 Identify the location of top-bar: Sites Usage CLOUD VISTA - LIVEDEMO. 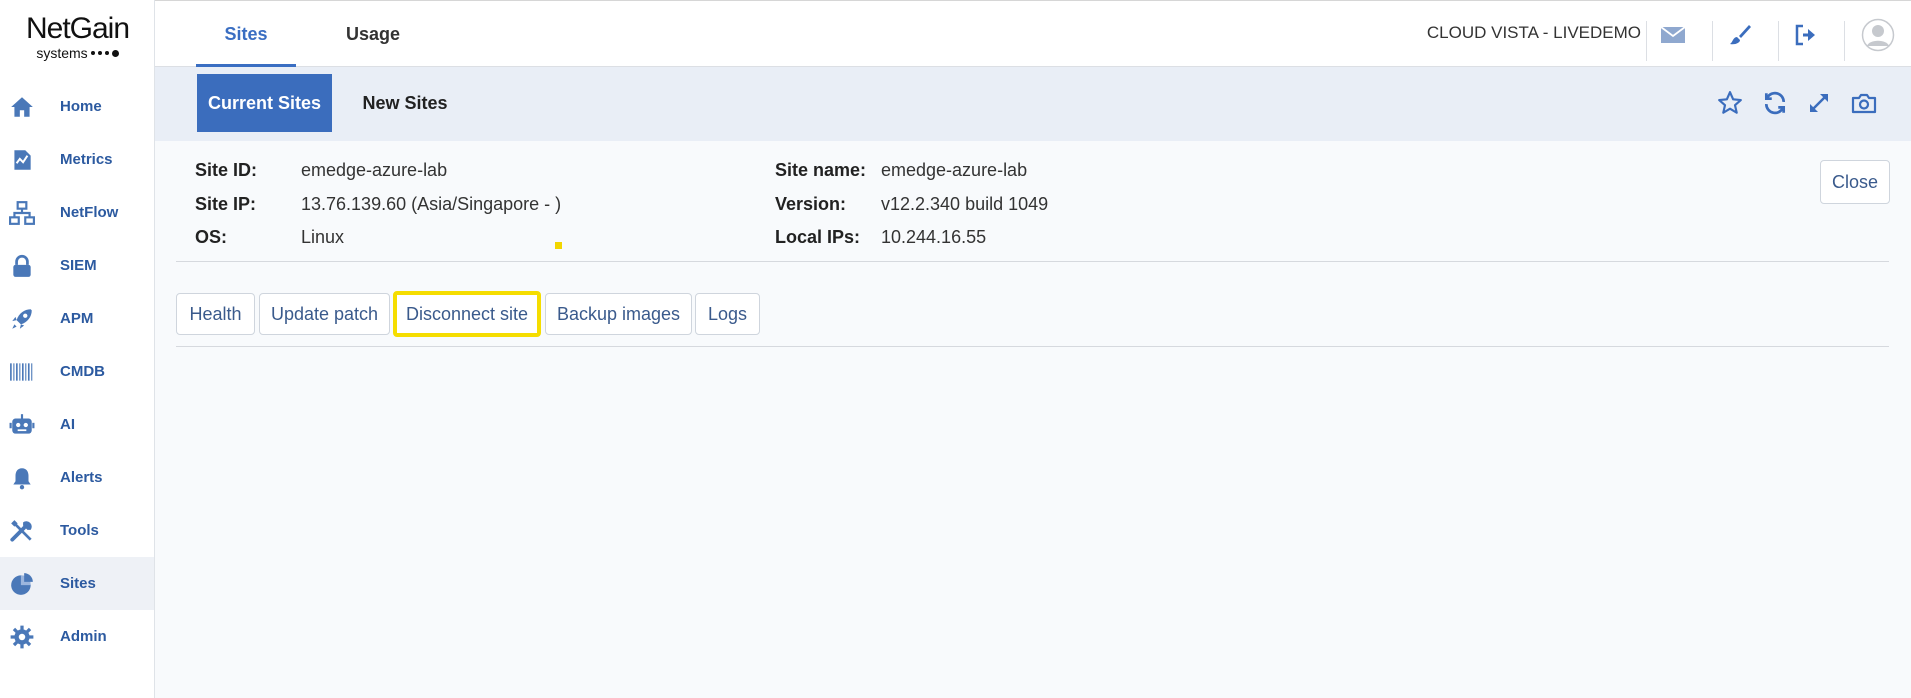
(1033, 33).